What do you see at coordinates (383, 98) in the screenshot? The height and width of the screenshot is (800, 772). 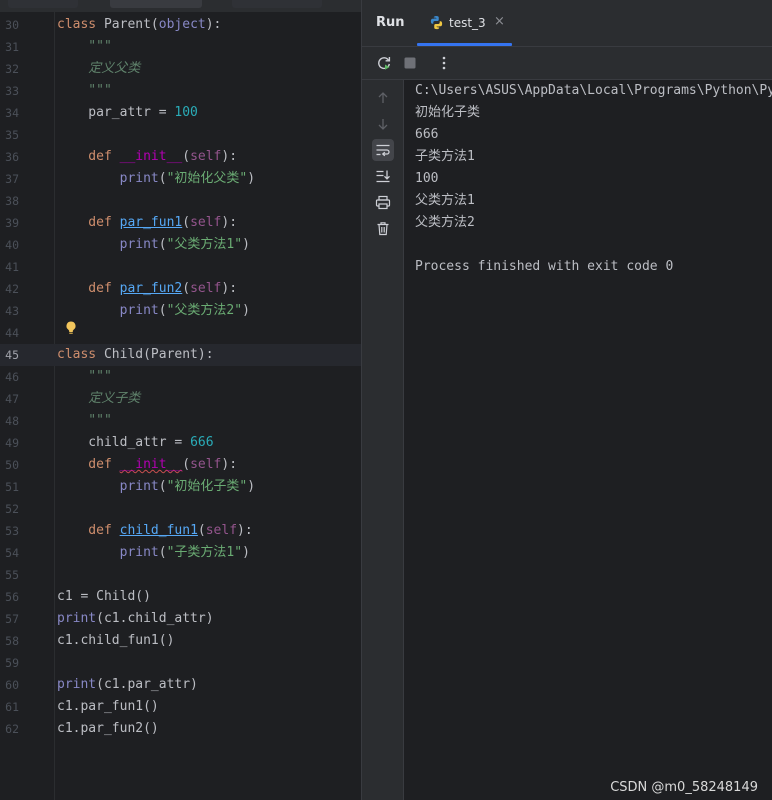 I see `arrow-up-icon` at bounding box center [383, 98].